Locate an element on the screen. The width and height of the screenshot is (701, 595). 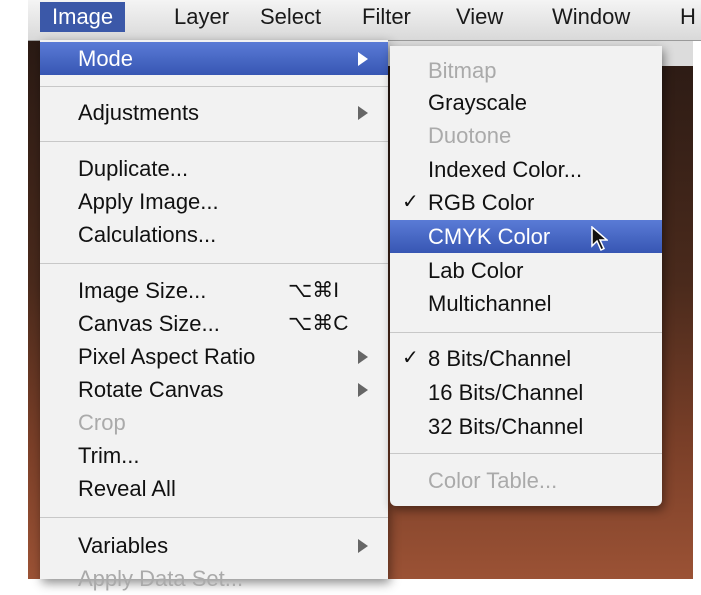
menu-item-label: Mode is located at coordinates (106, 58).